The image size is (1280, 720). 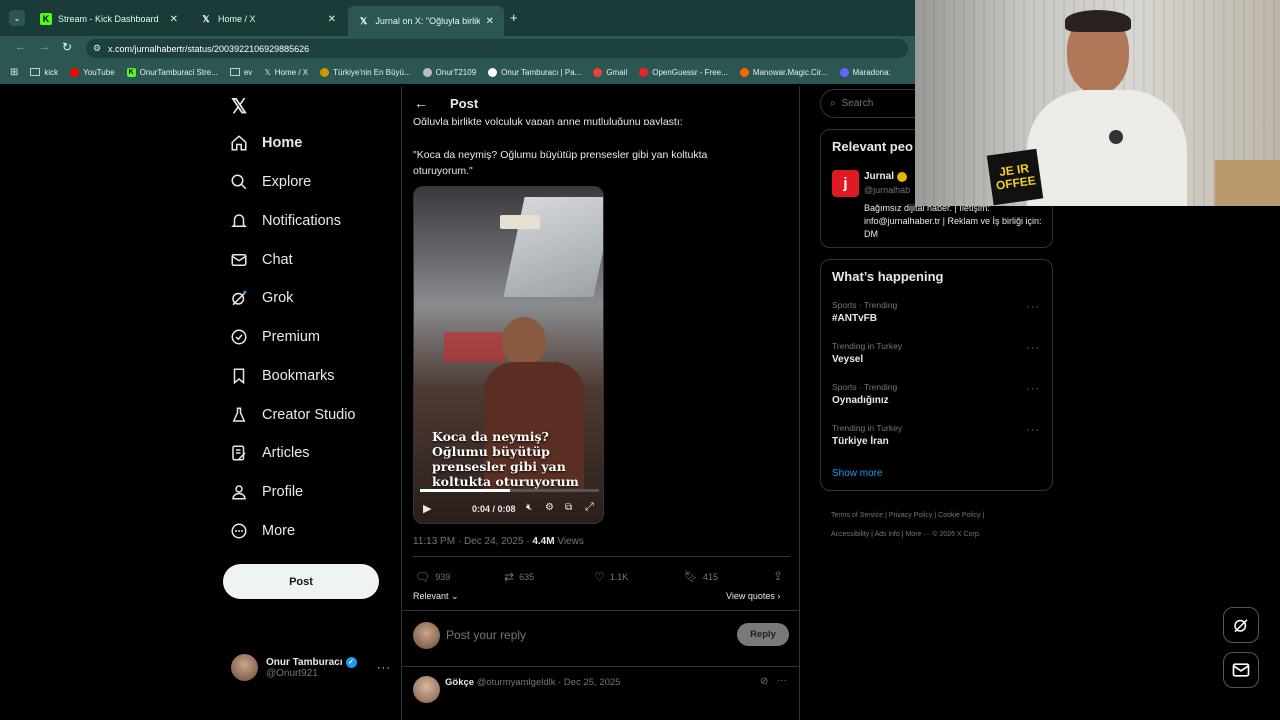 What do you see at coordinates (44, 72) in the screenshot?
I see `bookmark-item: kick` at bounding box center [44, 72].